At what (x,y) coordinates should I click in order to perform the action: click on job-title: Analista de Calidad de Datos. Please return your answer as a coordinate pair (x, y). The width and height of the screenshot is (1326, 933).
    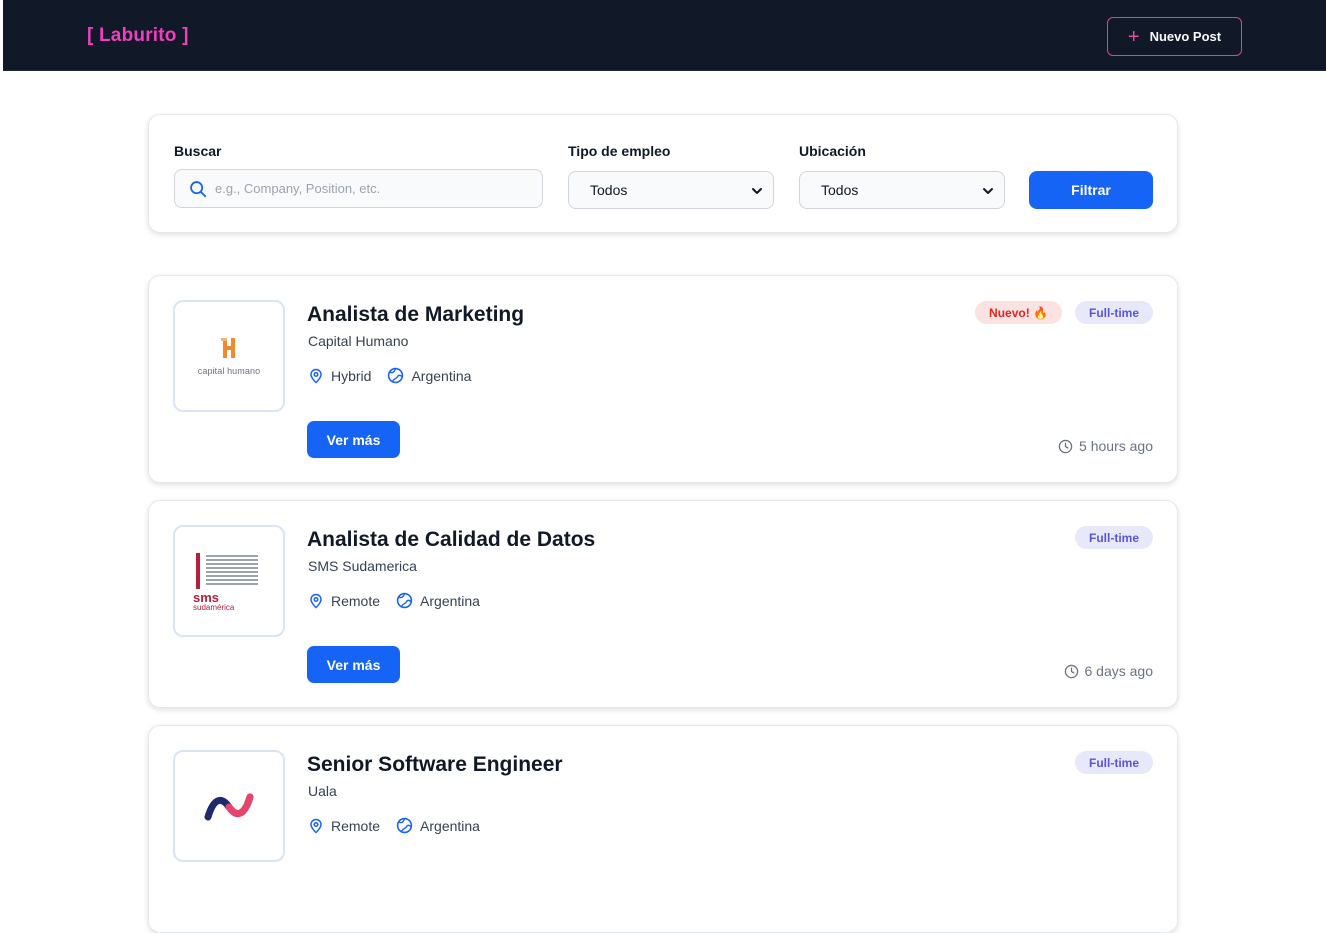
    Looking at the image, I should click on (451, 540).